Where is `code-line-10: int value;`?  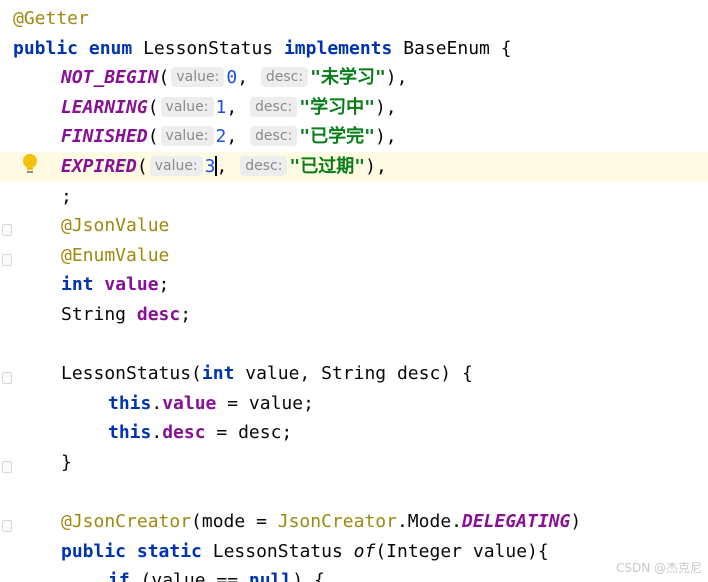
code-line-10: int value; is located at coordinates (354, 285).